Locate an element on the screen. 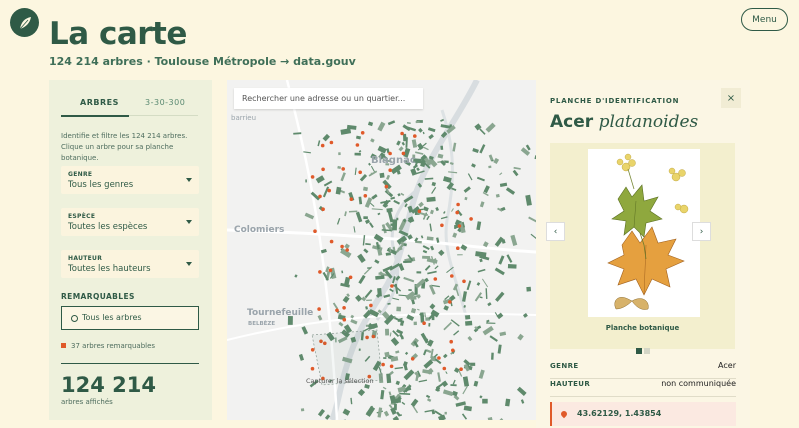  species-epithet: platanoides is located at coordinates (648, 122).